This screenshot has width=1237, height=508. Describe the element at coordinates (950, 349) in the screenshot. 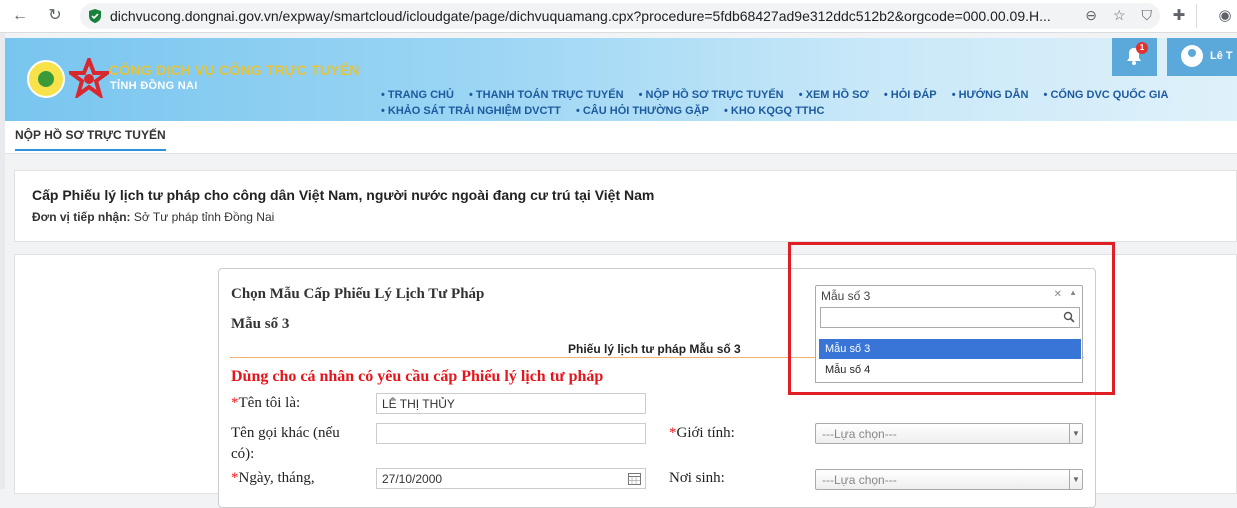

I see `dropdown-option-mau-so-3: Mẫu số 3` at that location.